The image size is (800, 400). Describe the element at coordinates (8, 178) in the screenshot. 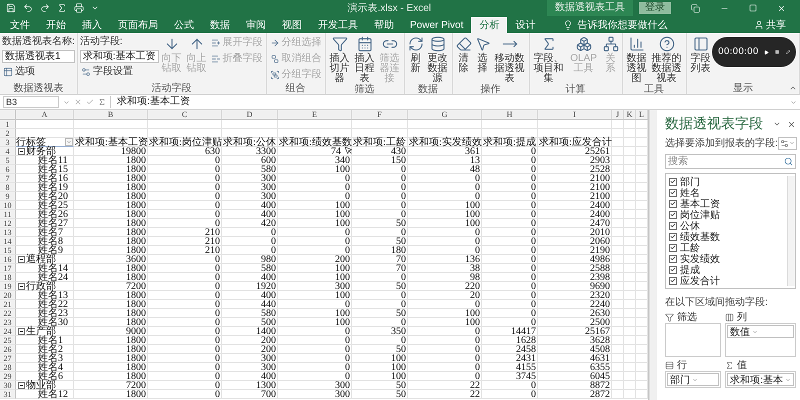

I see `row-number: 7` at that location.